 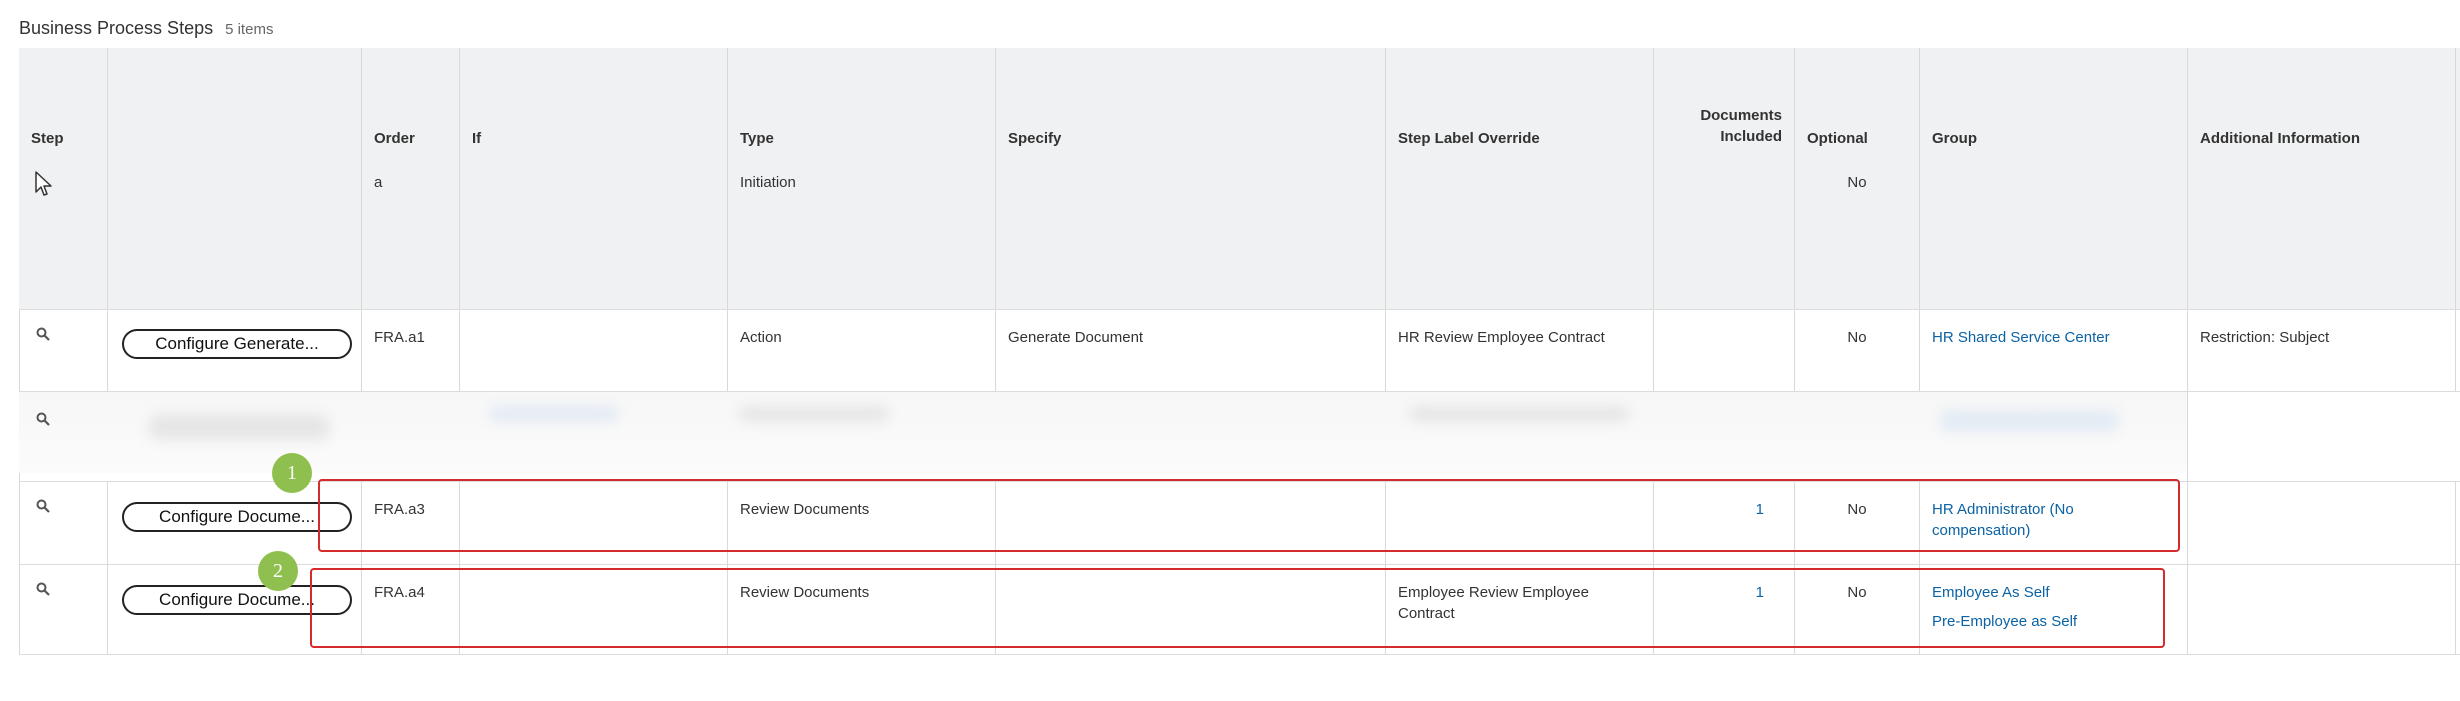 What do you see at coordinates (2021, 337) in the screenshot?
I see `group-link: HR Shared Service Center` at bounding box center [2021, 337].